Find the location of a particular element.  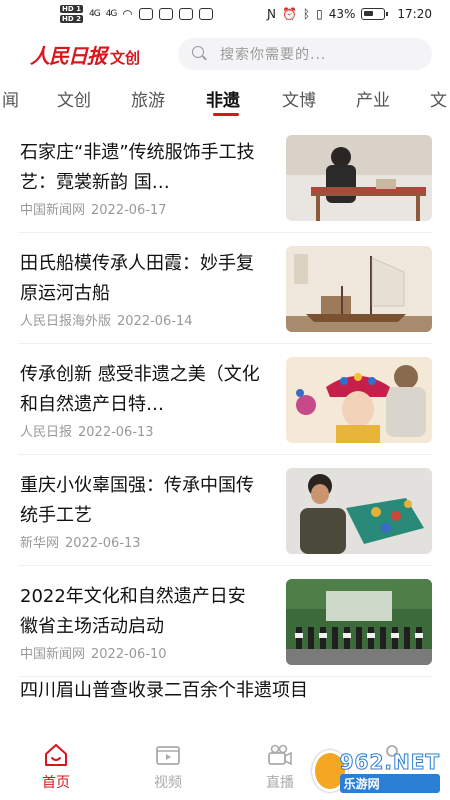

alarm-icon: ⏰ is located at coordinates (289, 14).